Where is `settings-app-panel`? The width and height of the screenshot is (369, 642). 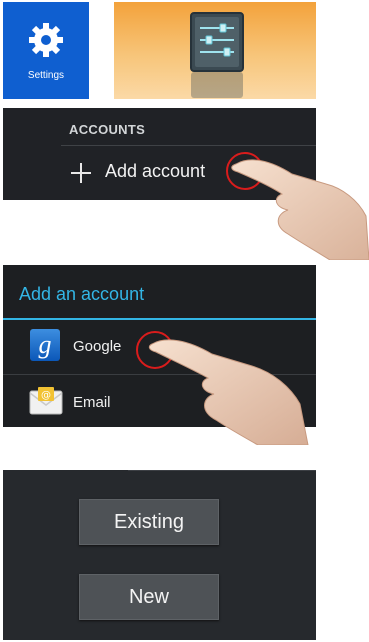 settings-app-panel is located at coordinates (215, 50).